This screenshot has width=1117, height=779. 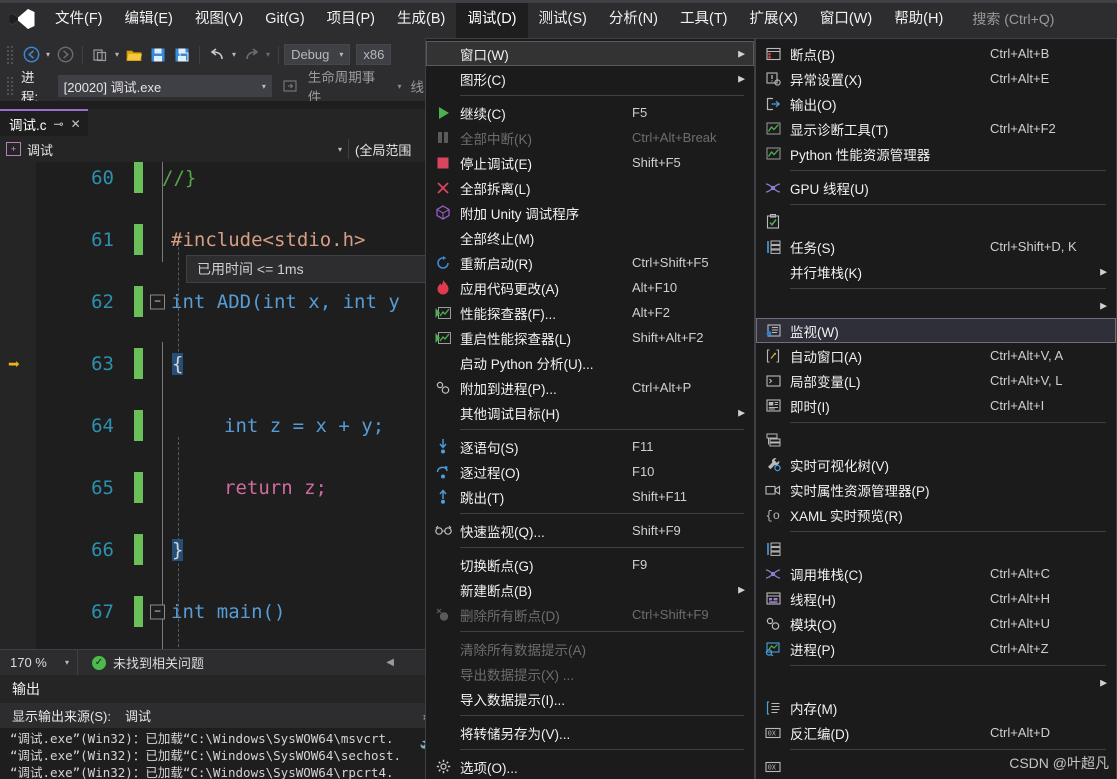 What do you see at coordinates (936, 464) in the screenshot?
I see `submenu-item-live-property-explorer: 实时可视化树(V)` at bounding box center [936, 464].